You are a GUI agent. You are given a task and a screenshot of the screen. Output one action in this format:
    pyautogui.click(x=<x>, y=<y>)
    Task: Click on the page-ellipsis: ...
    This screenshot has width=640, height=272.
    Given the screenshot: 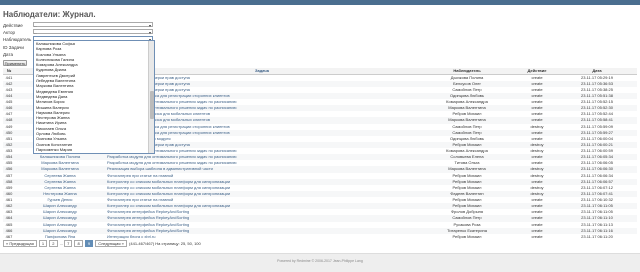 What is the action you would take?
    pyautogui.click(x=61, y=243)
    